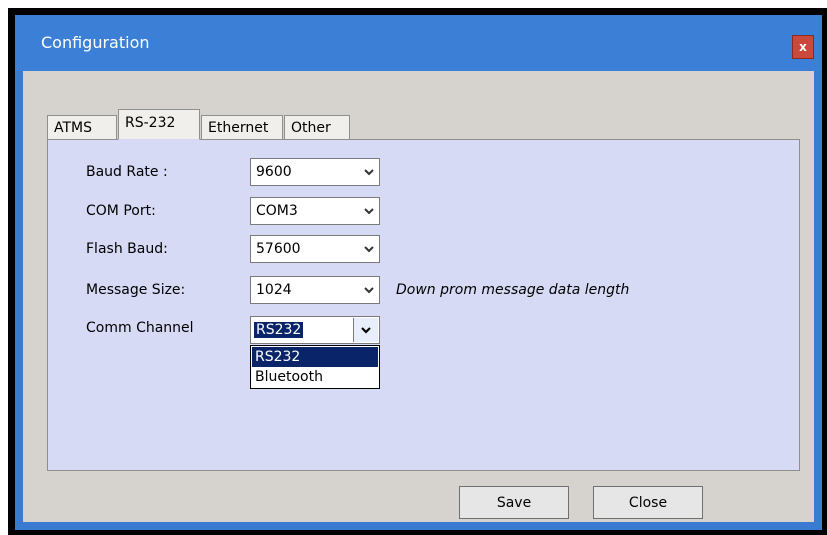 This screenshot has width=827, height=535. What do you see at coordinates (150, 123) in the screenshot?
I see `tab-label: RS-232` at bounding box center [150, 123].